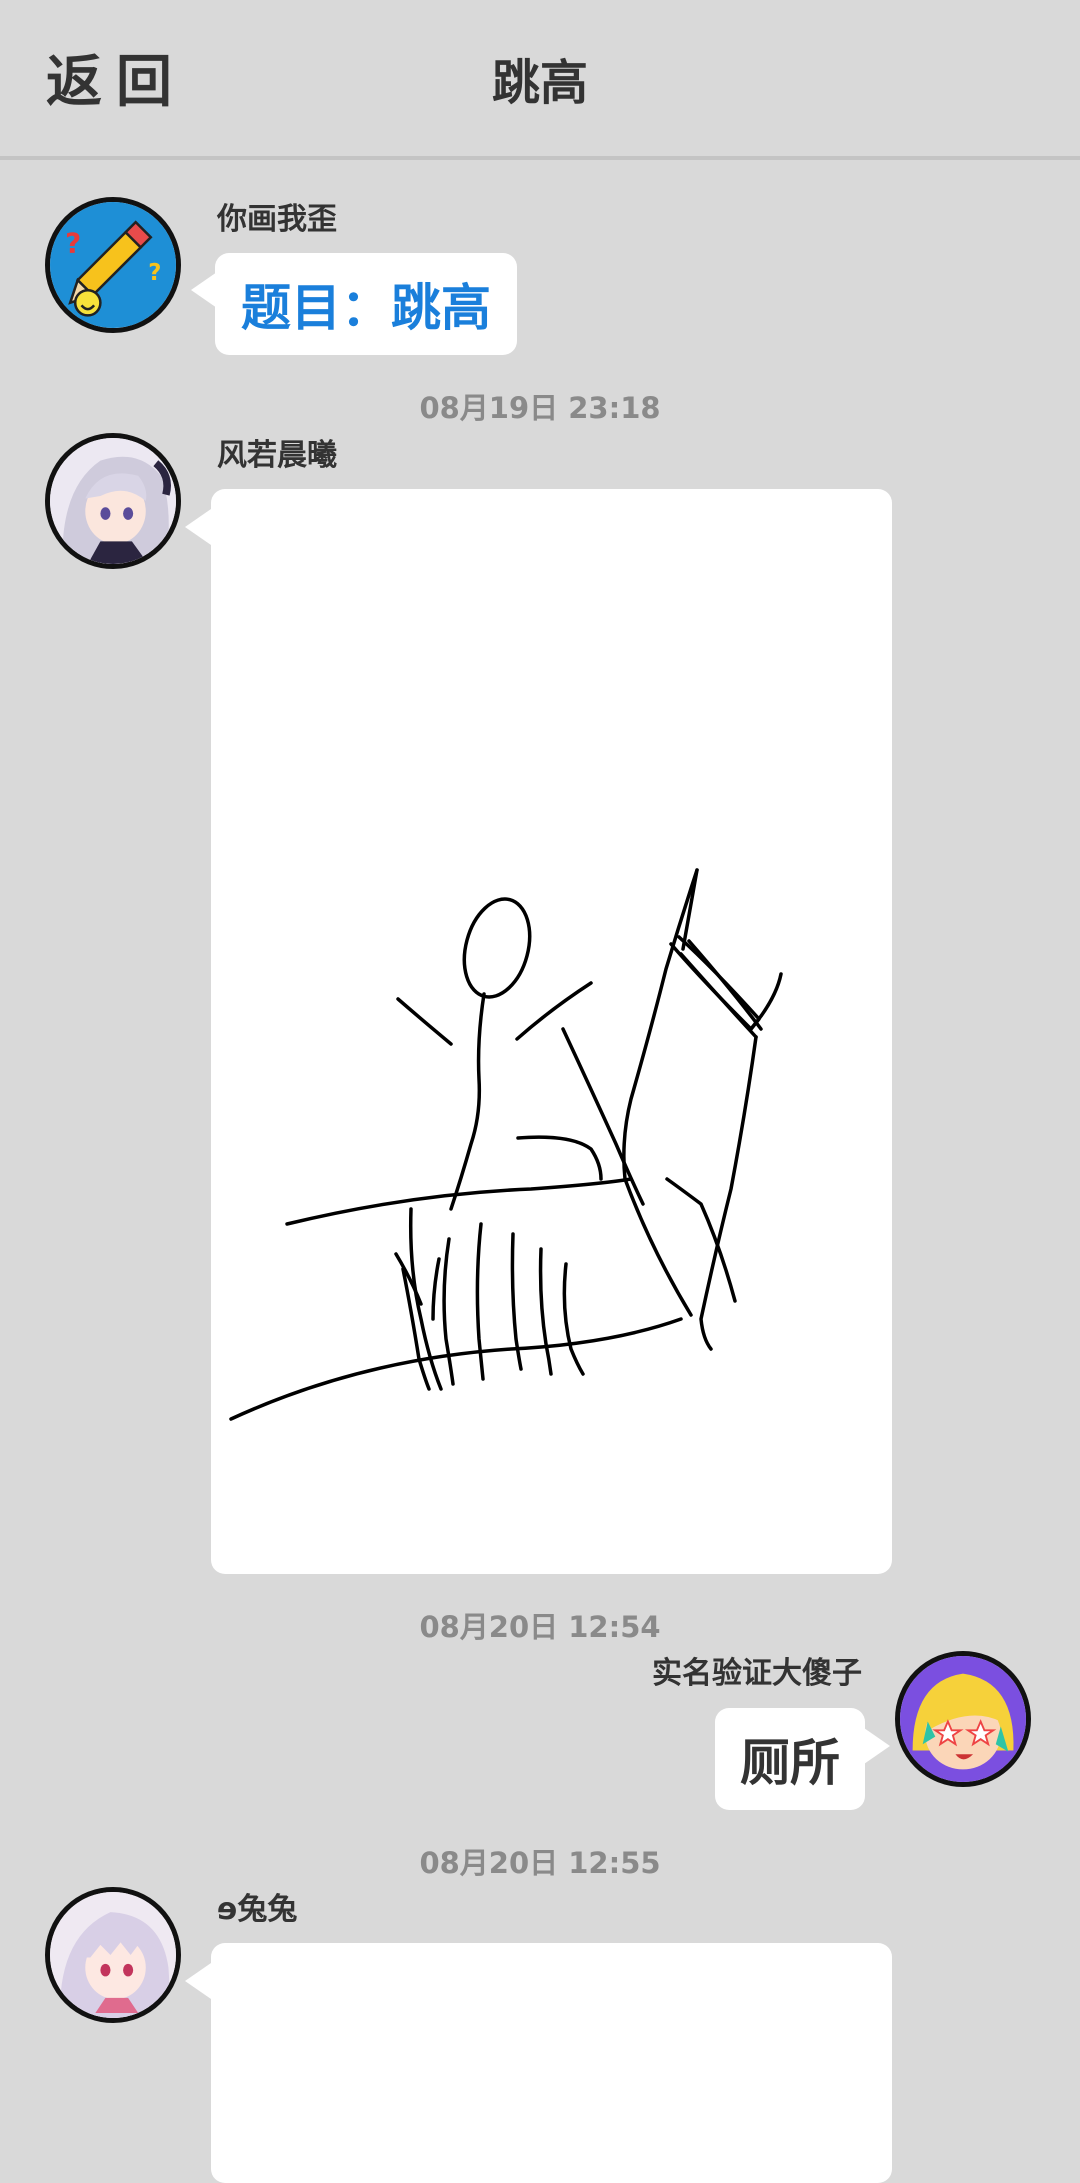 This screenshot has width=1080, height=2183. I want to click on sender-name: 你画我歪, so click(277, 219).